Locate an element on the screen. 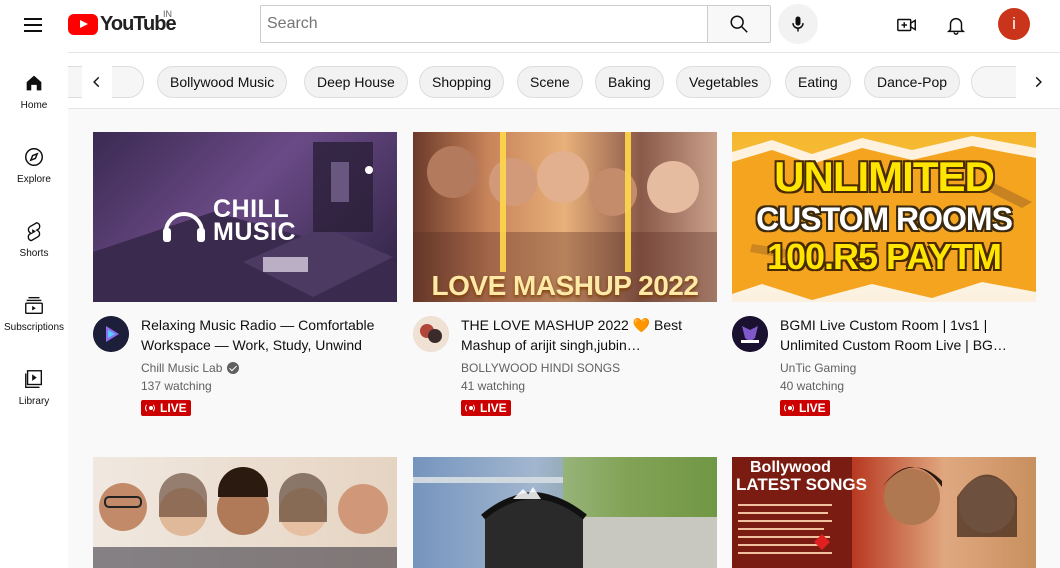  channel-name: Chill Music Lab is located at coordinates (190, 368).